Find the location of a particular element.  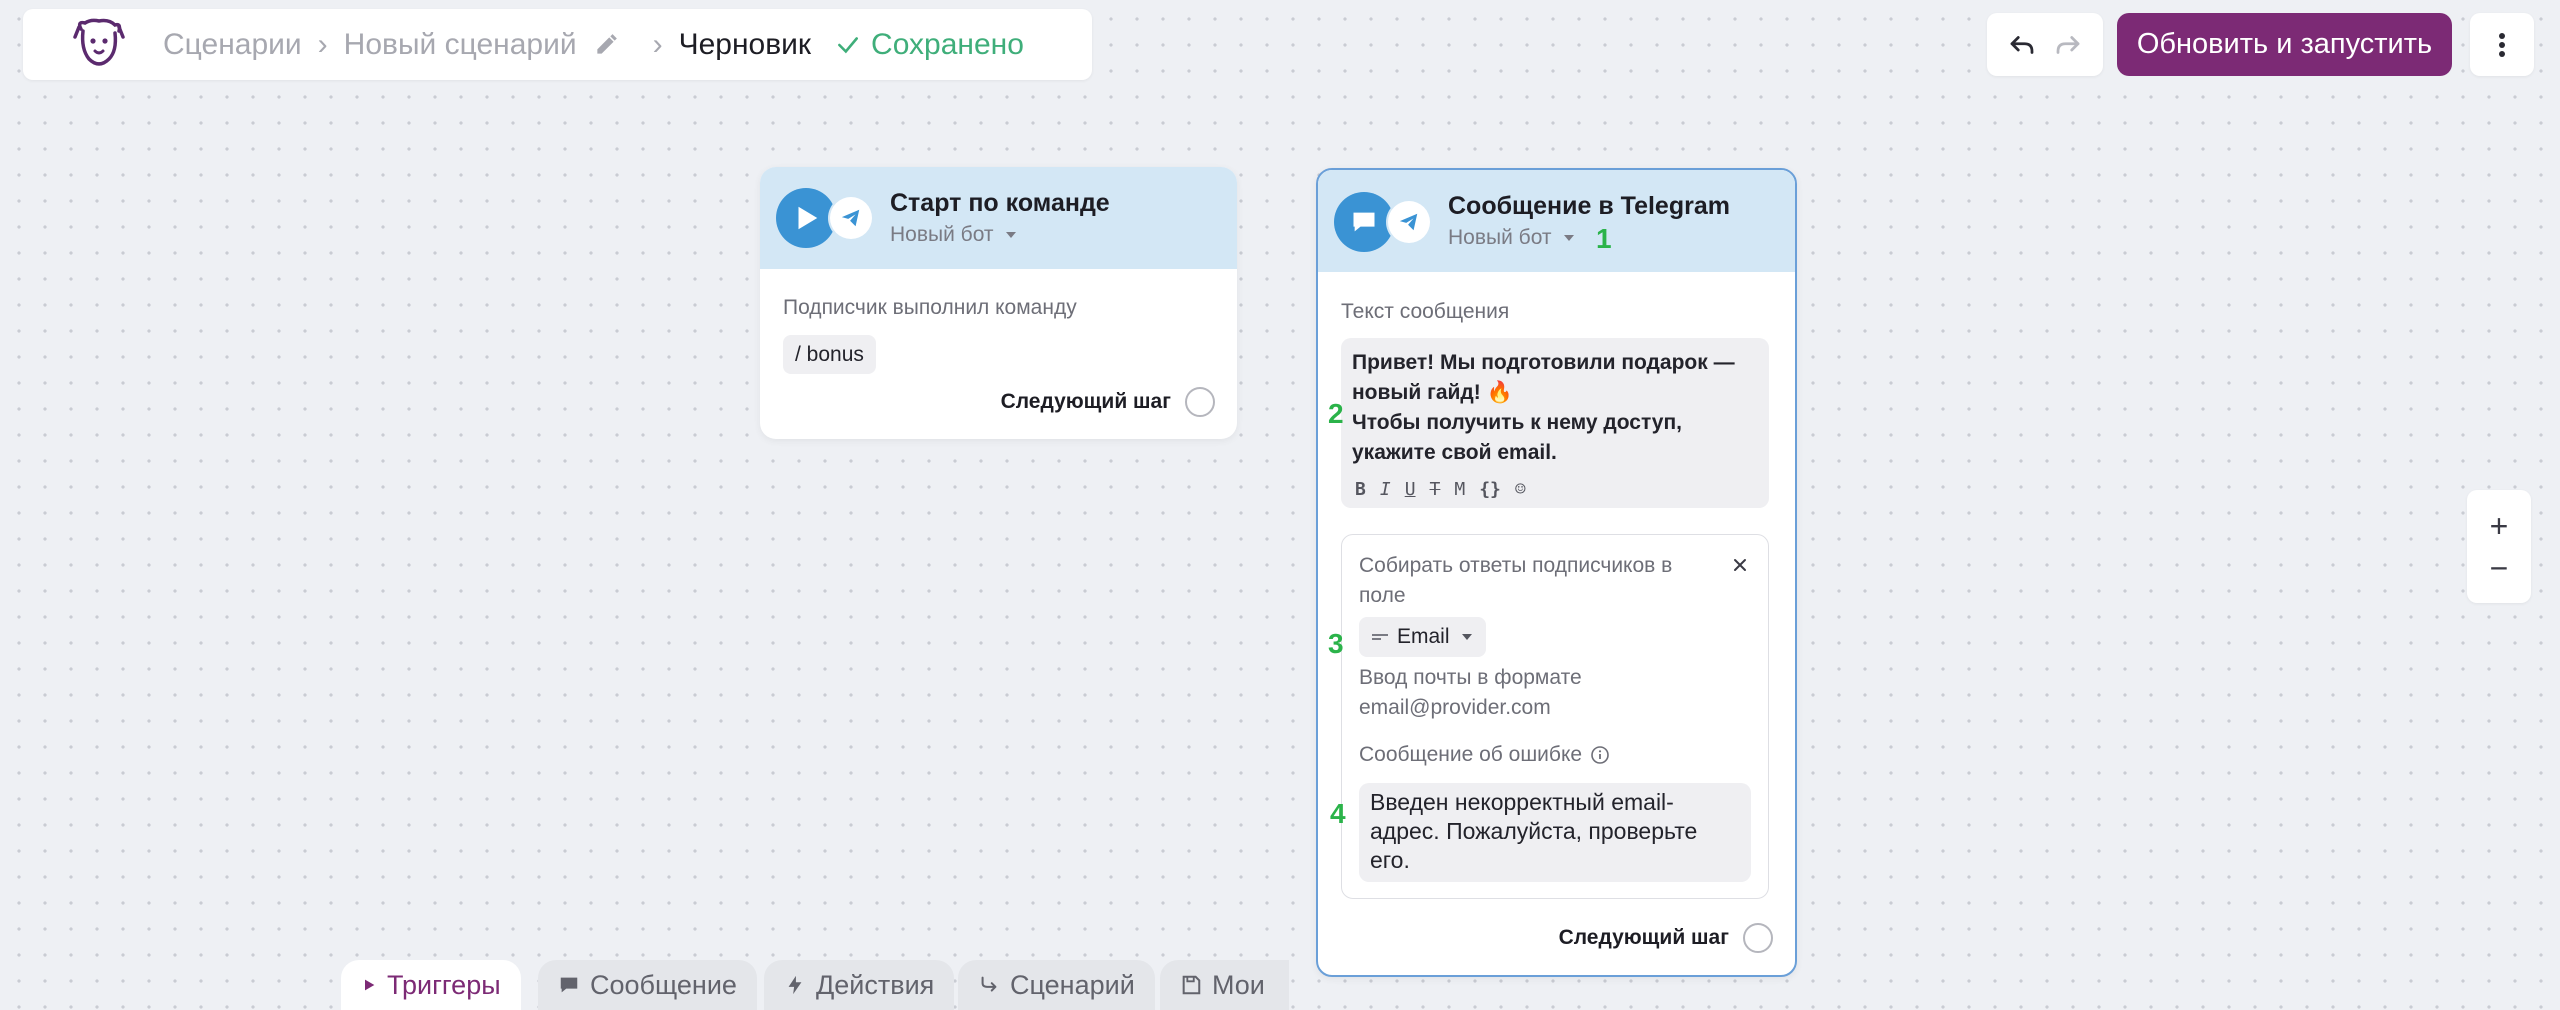

field-hint-line: email@provider.com is located at coordinates (1455, 707).